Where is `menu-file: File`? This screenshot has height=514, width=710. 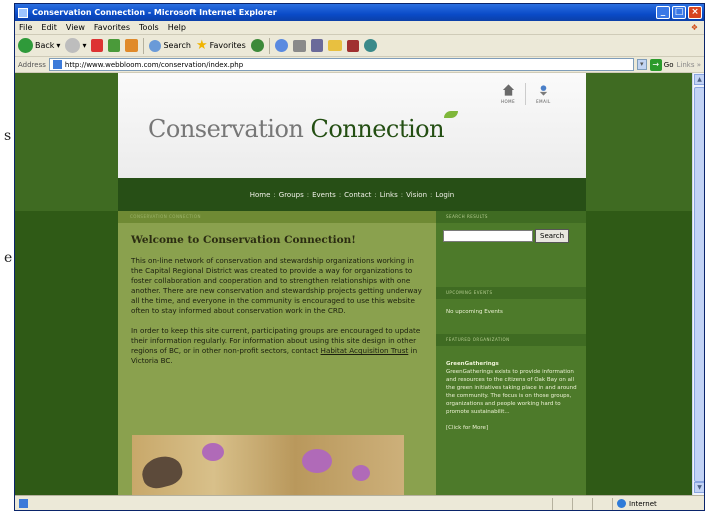
menu-file: File is located at coordinates (25, 27).